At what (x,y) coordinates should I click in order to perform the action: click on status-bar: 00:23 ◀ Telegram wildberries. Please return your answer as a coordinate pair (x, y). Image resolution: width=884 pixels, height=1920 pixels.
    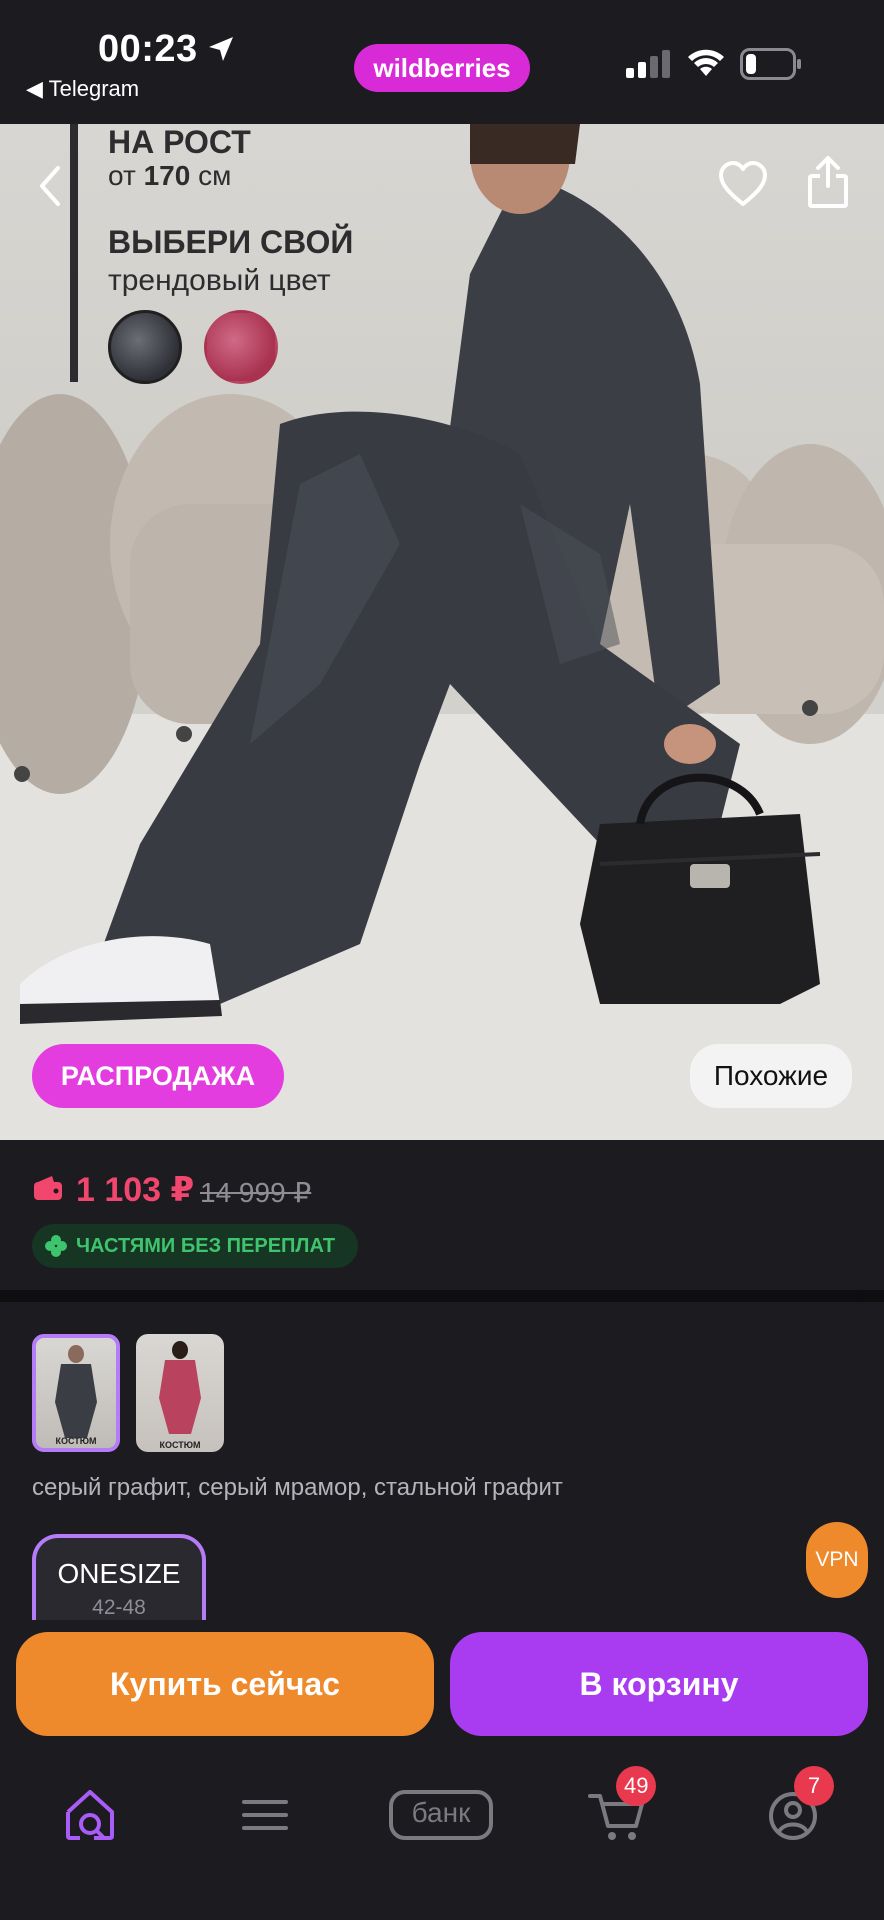
    Looking at the image, I should click on (442, 62).